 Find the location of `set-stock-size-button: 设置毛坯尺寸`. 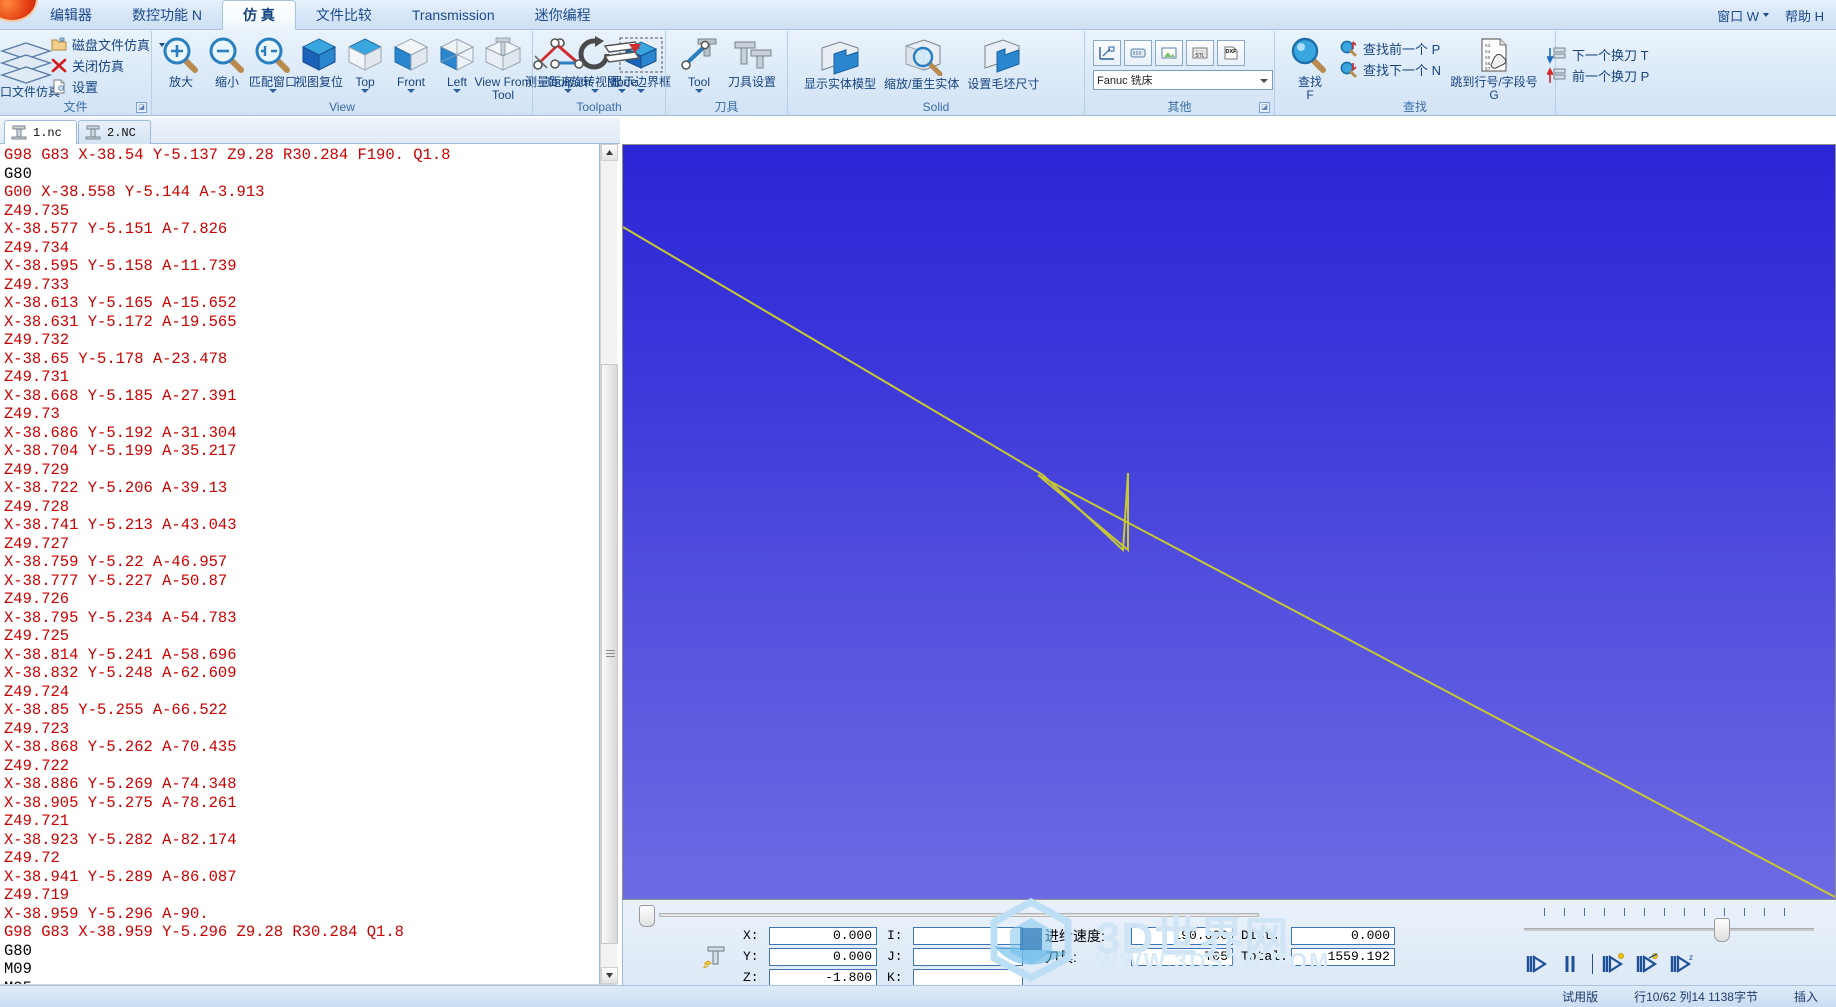

set-stock-size-button: 设置毛坯尺寸 is located at coordinates (1003, 62).